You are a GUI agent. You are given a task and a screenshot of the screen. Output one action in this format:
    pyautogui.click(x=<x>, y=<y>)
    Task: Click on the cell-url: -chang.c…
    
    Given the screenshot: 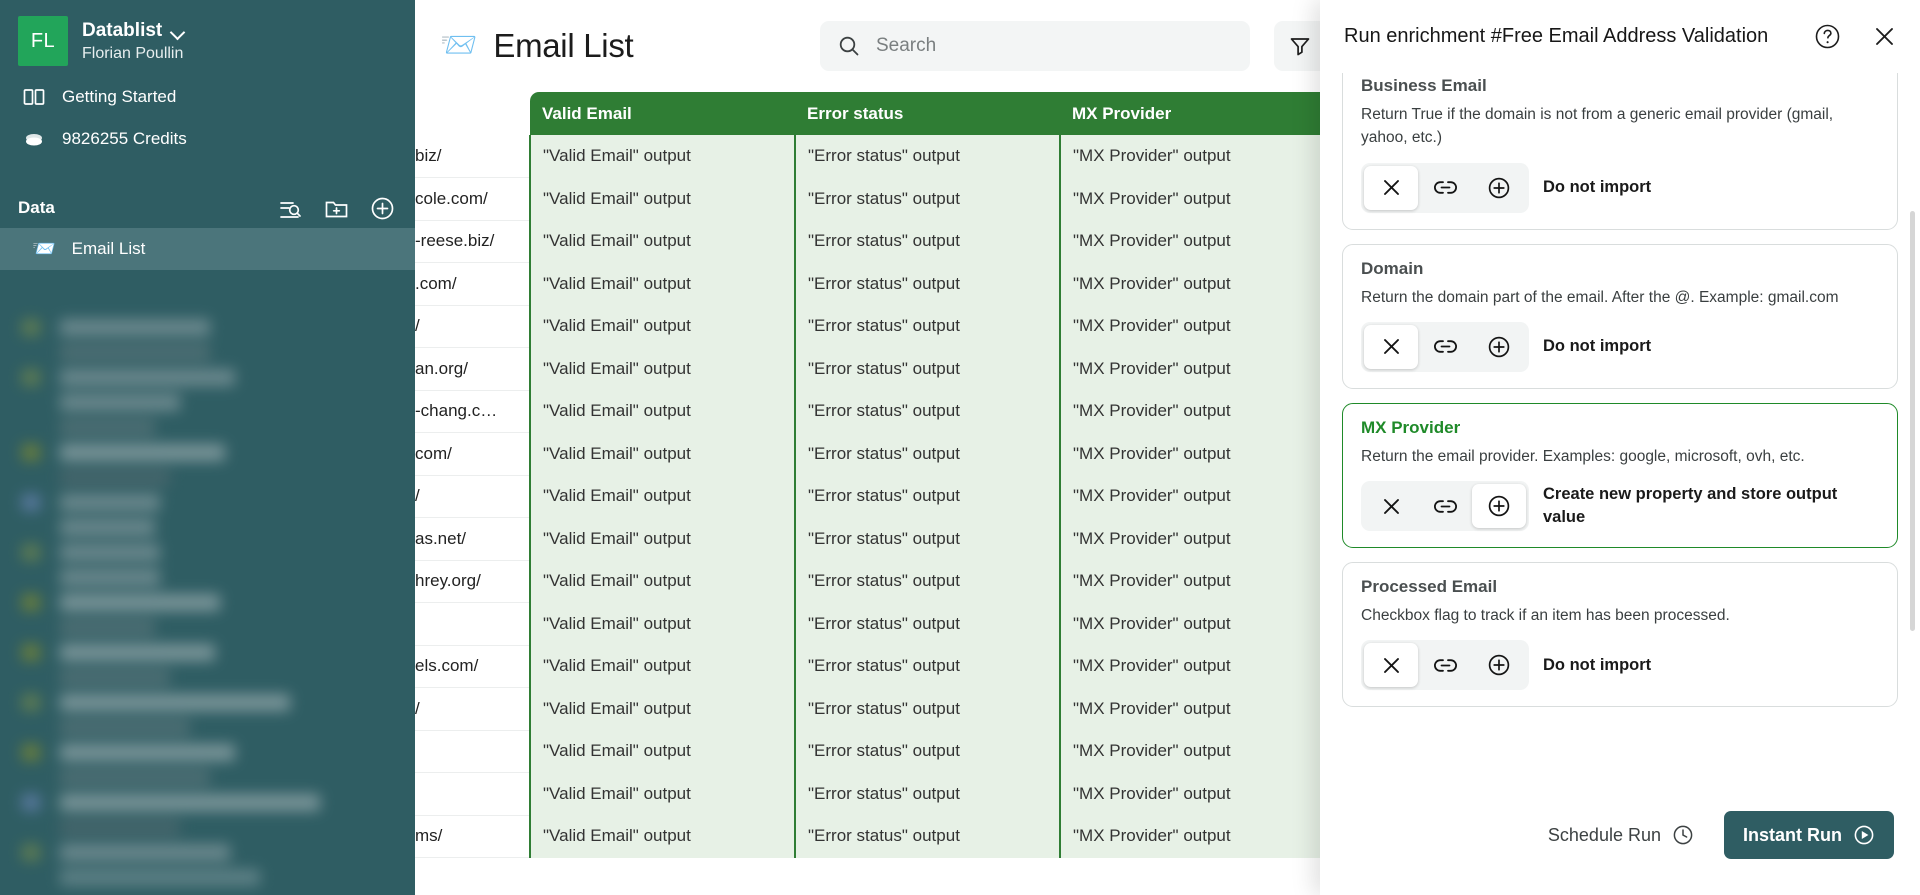 What is the action you would take?
    pyautogui.click(x=472, y=411)
    